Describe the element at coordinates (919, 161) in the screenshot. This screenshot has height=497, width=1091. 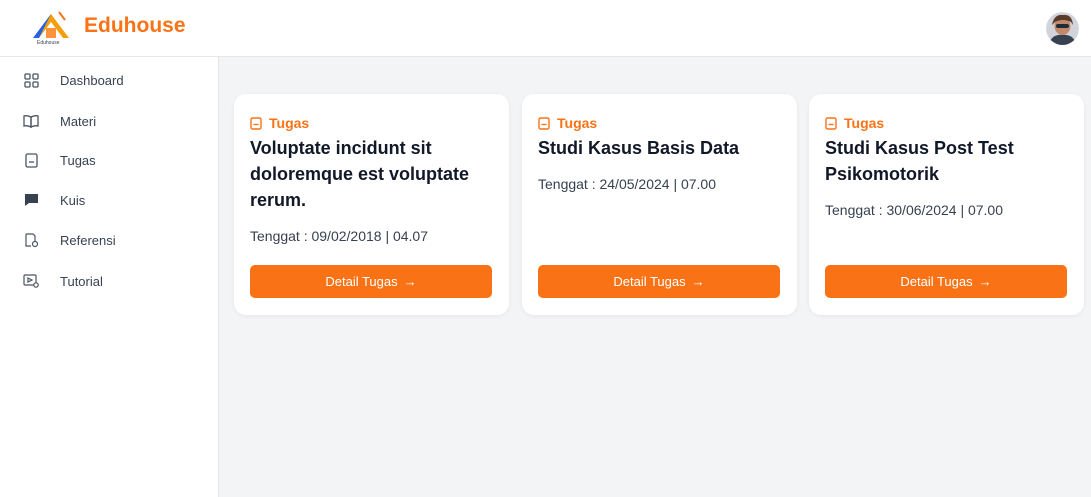
I see `task-title: Studi Kasus Post Test Psikomotorik` at that location.